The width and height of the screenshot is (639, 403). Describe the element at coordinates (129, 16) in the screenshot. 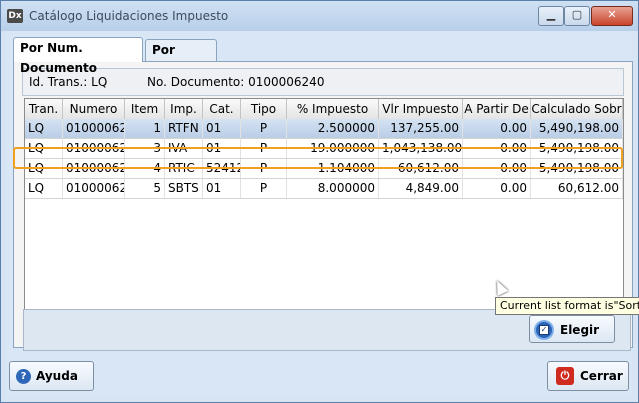

I see `window-title: Catálogo Liquidaciones Impuesto` at that location.